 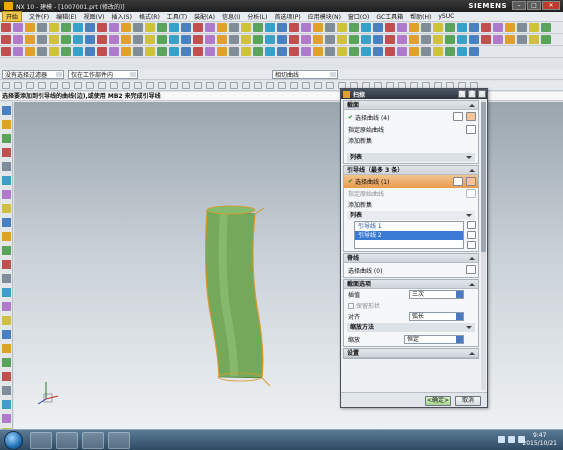 I want to click on scaling-method-toggle: 缩放方法, so click(x=411, y=327).